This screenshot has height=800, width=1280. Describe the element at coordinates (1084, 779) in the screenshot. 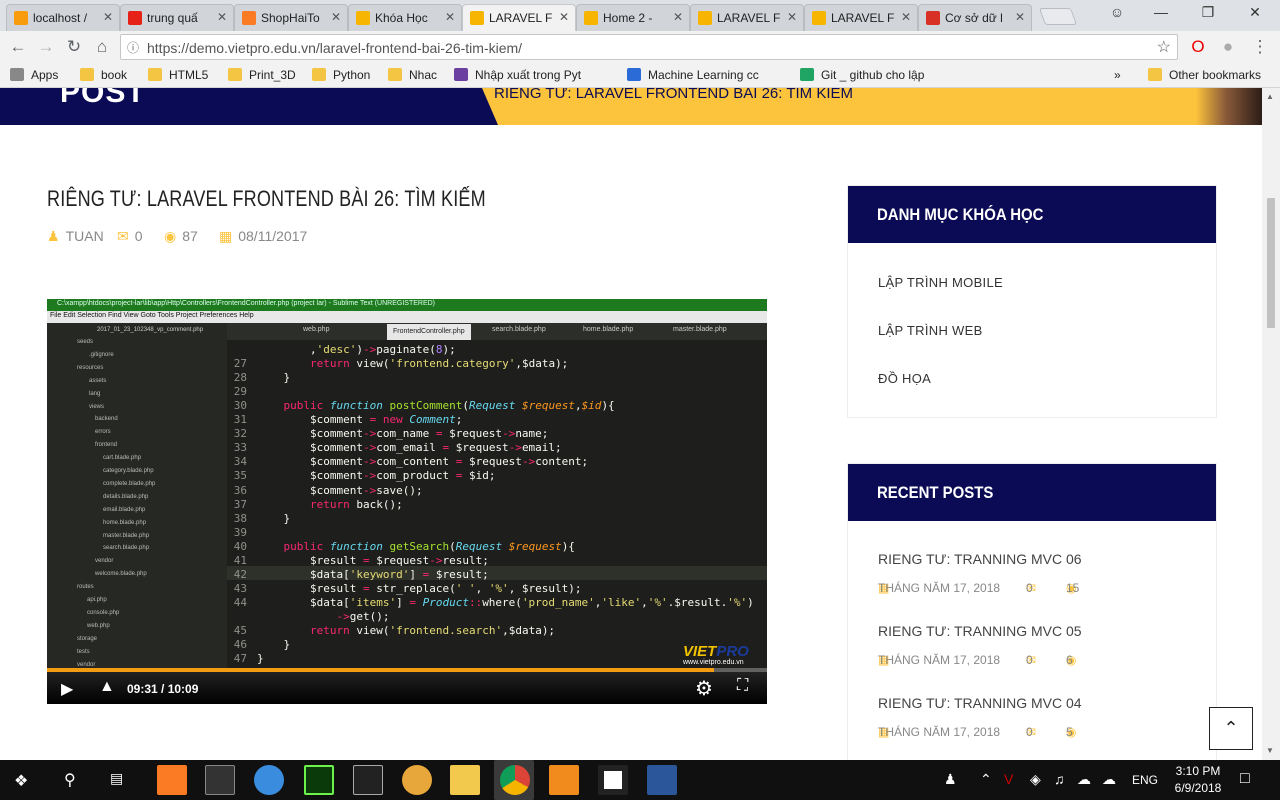

I see `cloud-icon: ☁` at that location.